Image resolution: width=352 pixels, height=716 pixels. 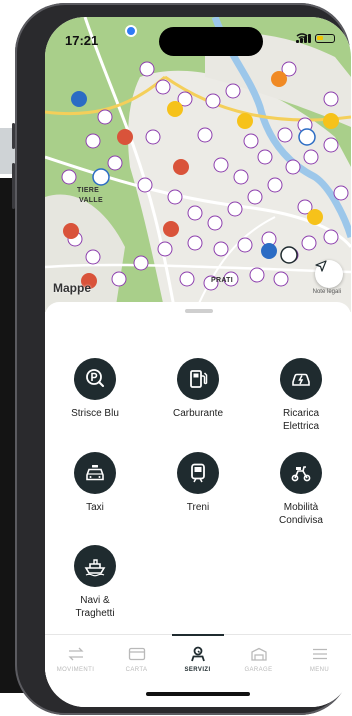 What do you see at coordinates (198, 507) in the screenshot?
I see `service-label: Treni` at bounding box center [198, 507].